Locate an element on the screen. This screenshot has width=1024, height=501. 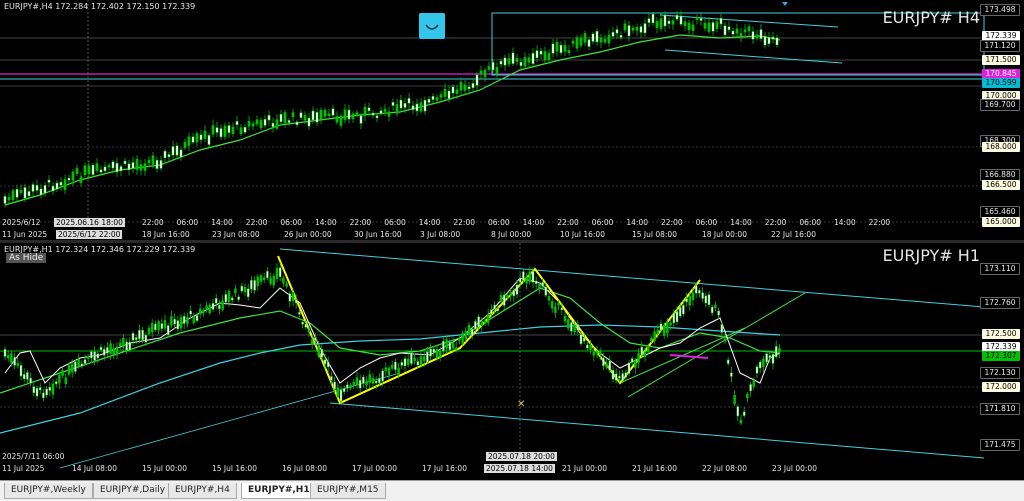
price-label: 168.000 is located at coordinates (1001, 147).